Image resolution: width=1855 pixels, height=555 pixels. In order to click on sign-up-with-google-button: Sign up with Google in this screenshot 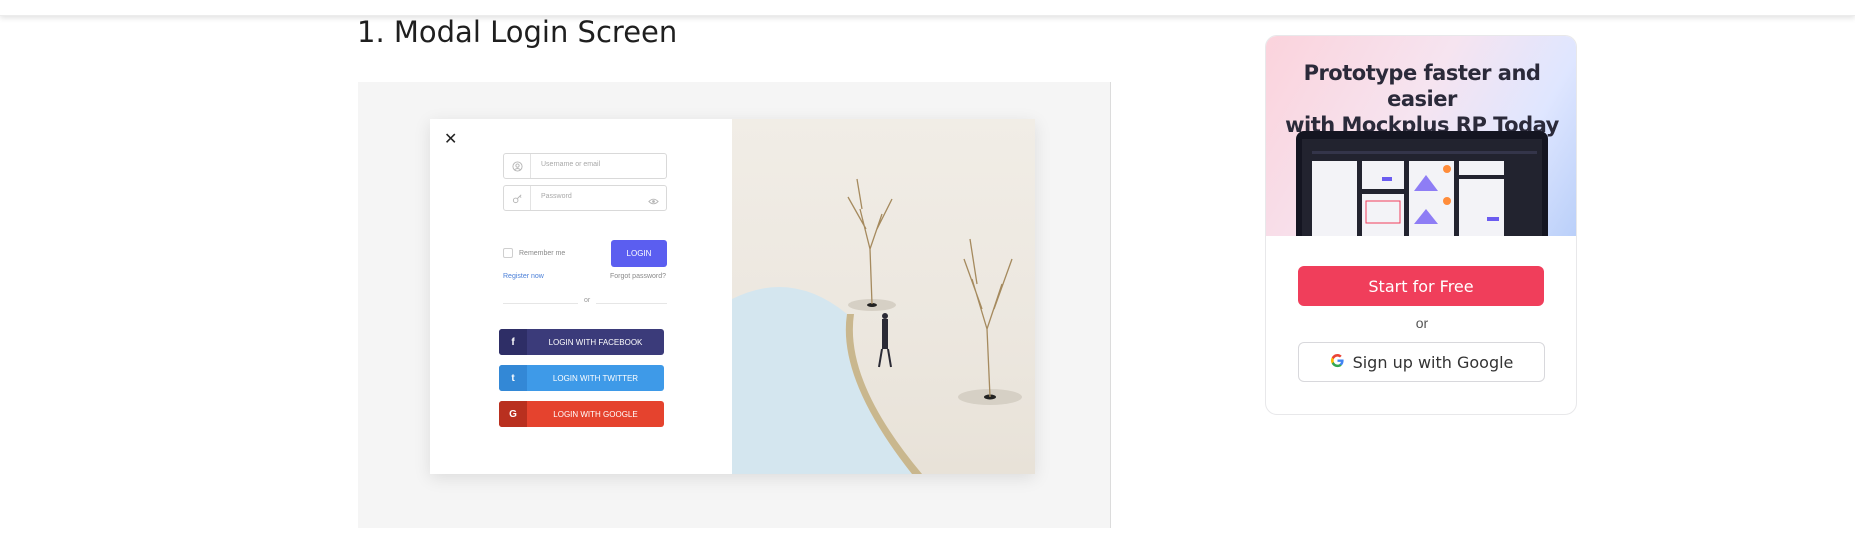, I will do `click(1421, 362)`.